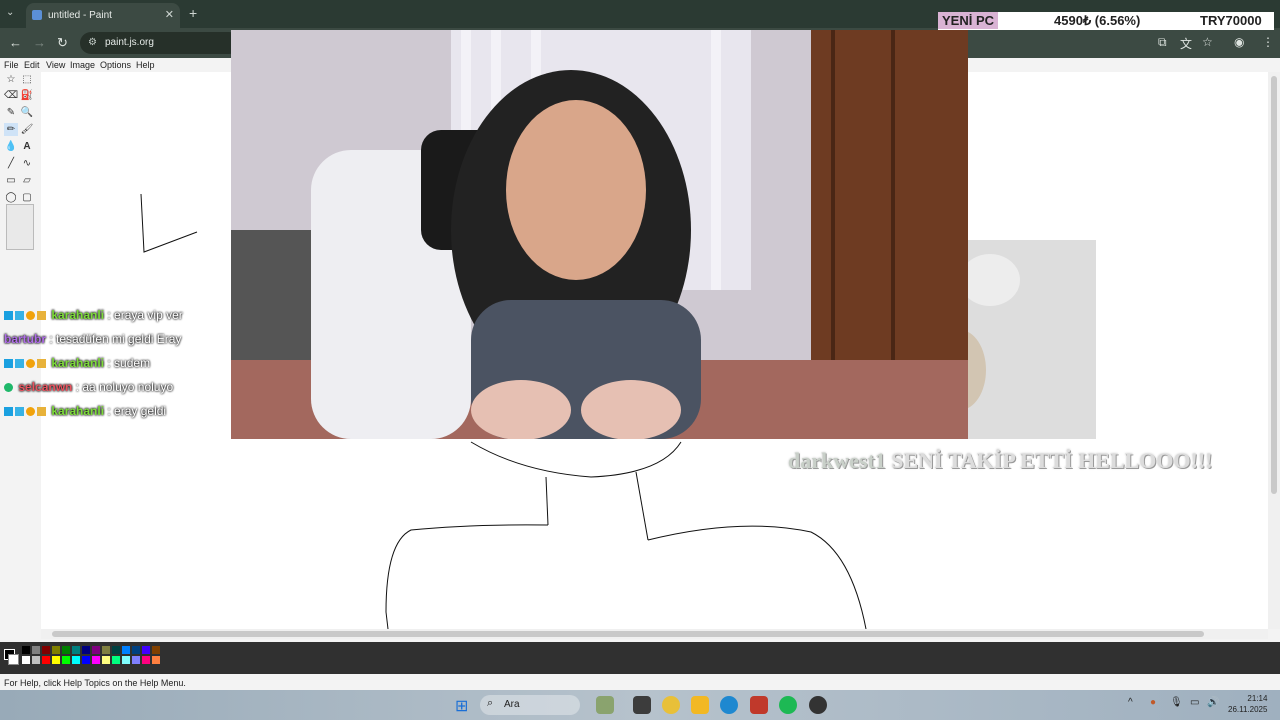  Describe the element at coordinates (11, 146) in the screenshot. I see `airbrush-tool-icon: 💧` at that location.